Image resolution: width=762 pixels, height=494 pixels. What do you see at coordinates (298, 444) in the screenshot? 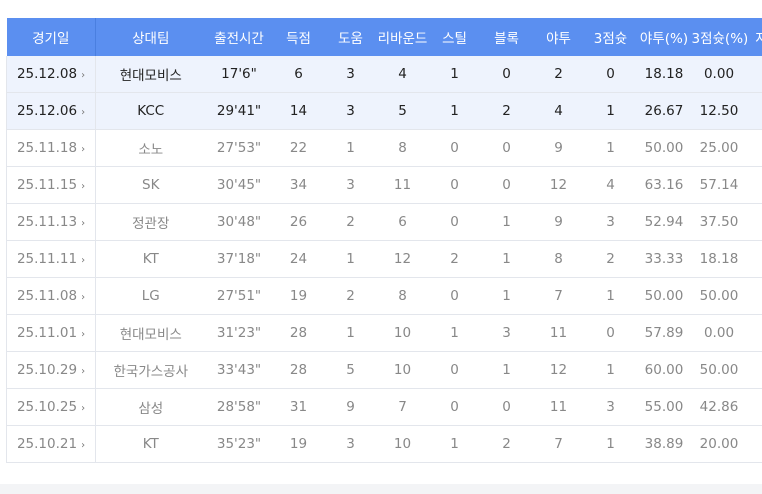
I see `points-cell: 19` at bounding box center [298, 444].